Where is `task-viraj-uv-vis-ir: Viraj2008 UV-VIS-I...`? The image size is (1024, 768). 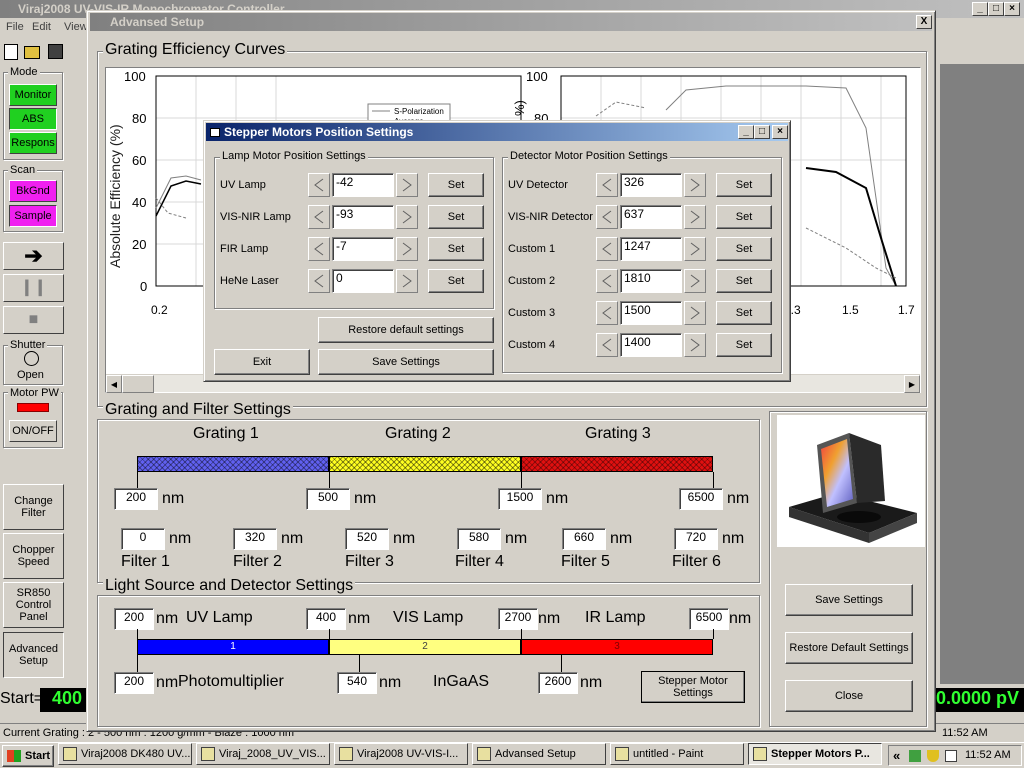
task-viraj-uv-vis-ir: Viraj2008 UV-VIS-I... is located at coordinates (401, 754).